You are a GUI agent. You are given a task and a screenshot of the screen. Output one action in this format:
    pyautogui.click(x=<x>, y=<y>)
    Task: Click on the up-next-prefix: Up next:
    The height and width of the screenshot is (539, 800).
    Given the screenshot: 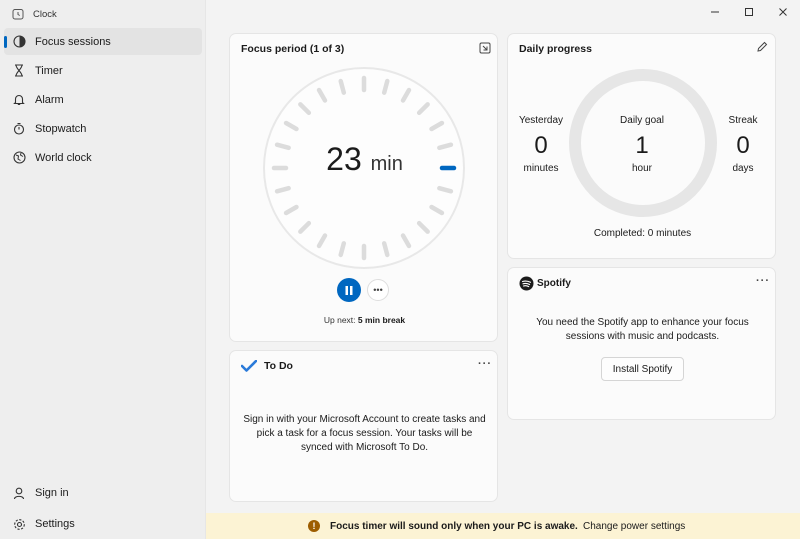 What is the action you would take?
    pyautogui.click(x=339, y=320)
    